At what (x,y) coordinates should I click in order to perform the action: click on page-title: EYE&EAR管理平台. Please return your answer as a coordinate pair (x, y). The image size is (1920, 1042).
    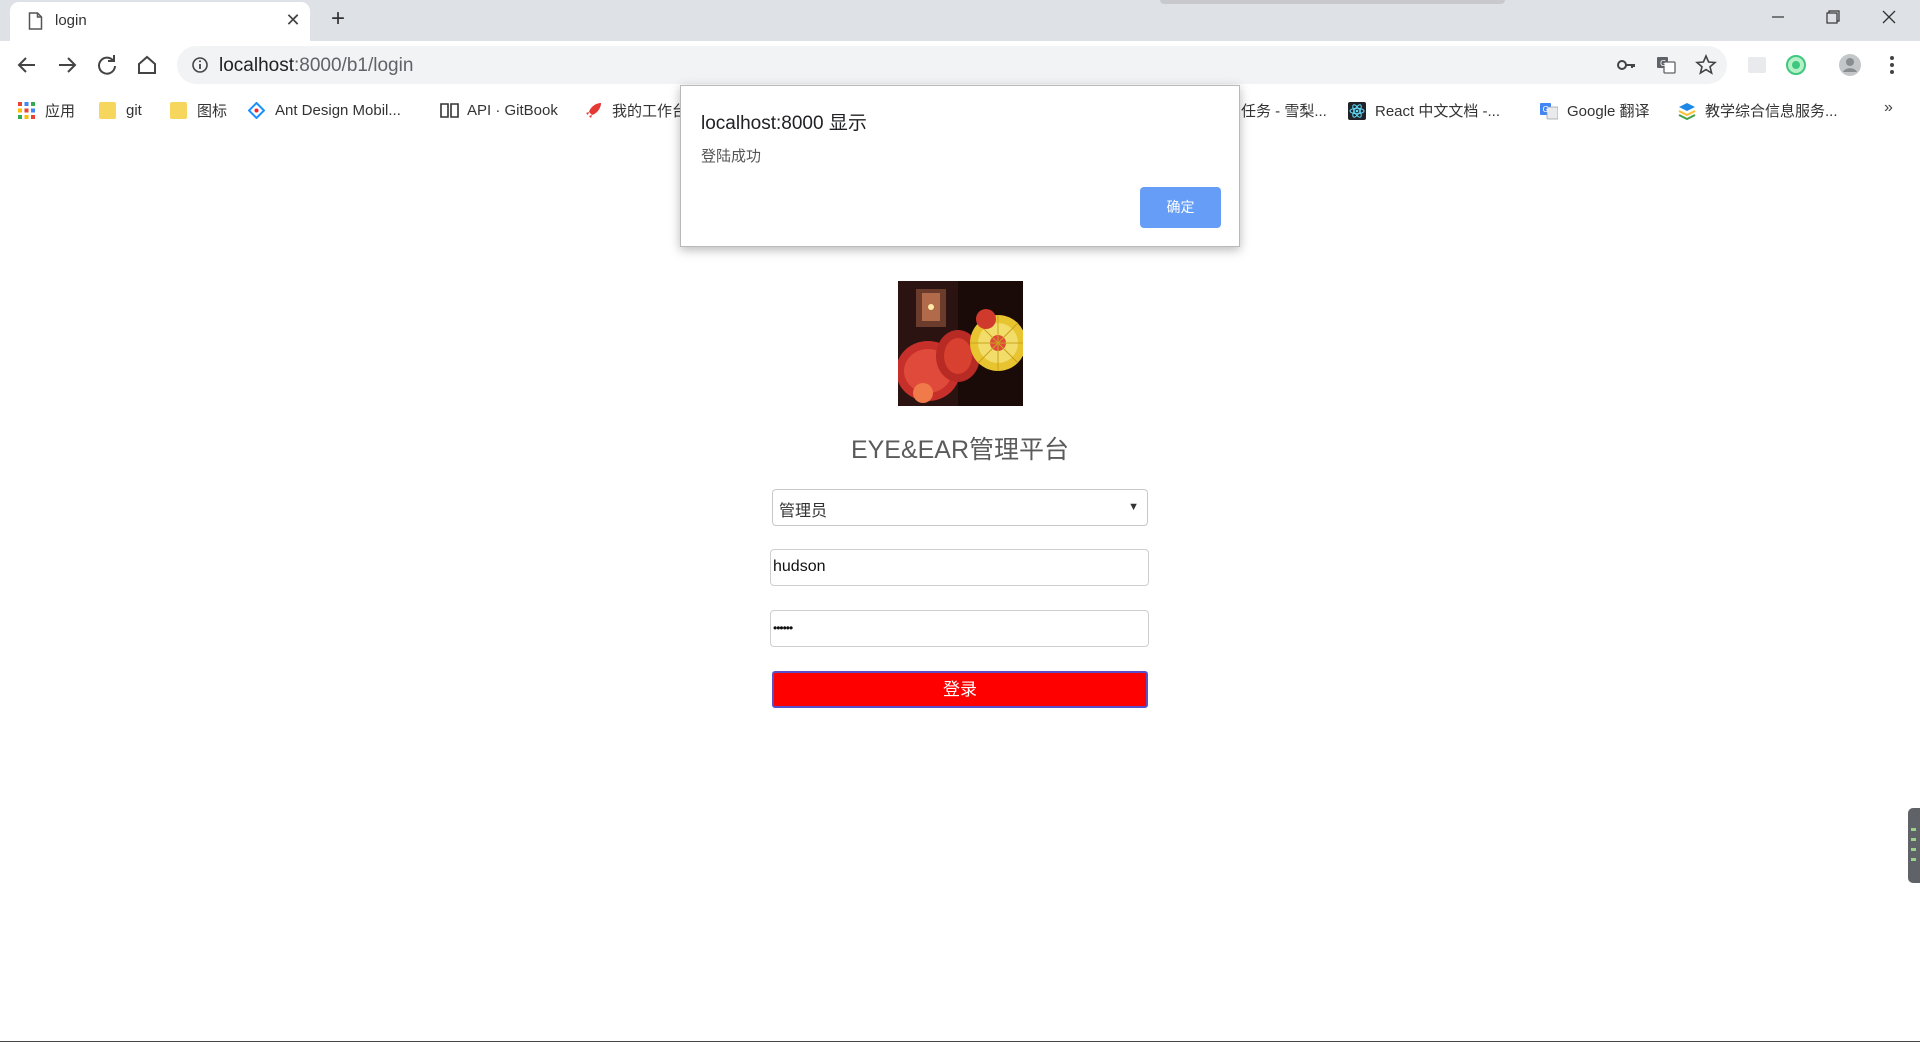
    Looking at the image, I should click on (960, 450).